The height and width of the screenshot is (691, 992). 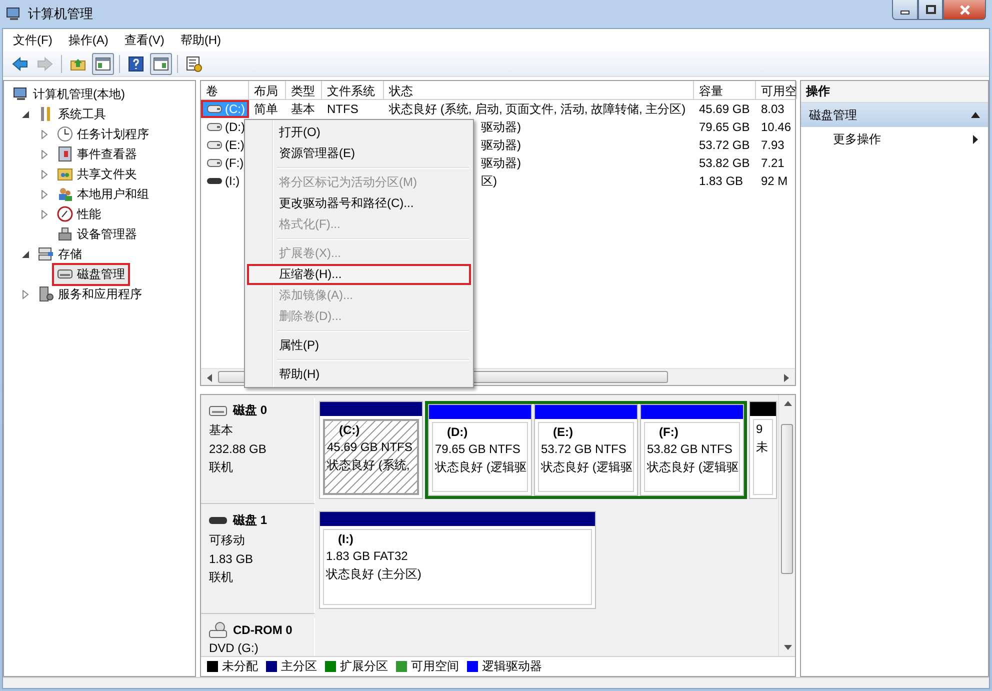 What do you see at coordinates (221, 430) in the screenshot?
I see `disk-type: 基本` at bounding box center [221, 430].